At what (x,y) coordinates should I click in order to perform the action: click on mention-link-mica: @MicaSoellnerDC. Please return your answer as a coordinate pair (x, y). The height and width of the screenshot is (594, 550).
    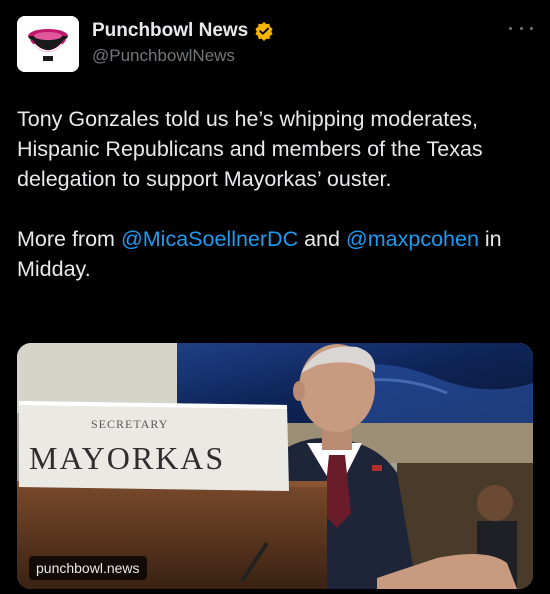
    Looking at the image, I should click on (209, 239).